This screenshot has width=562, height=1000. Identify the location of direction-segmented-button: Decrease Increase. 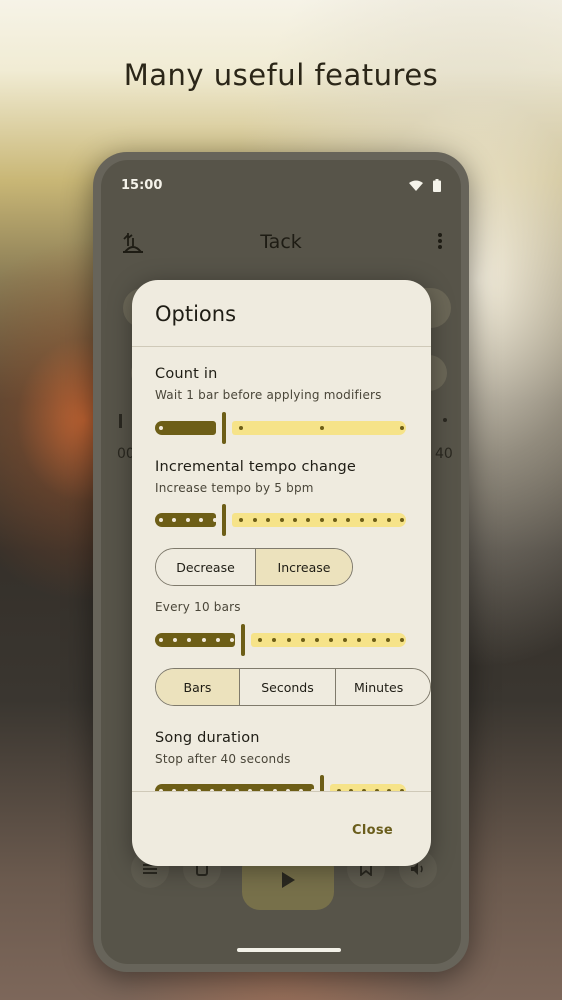
(254, 567).